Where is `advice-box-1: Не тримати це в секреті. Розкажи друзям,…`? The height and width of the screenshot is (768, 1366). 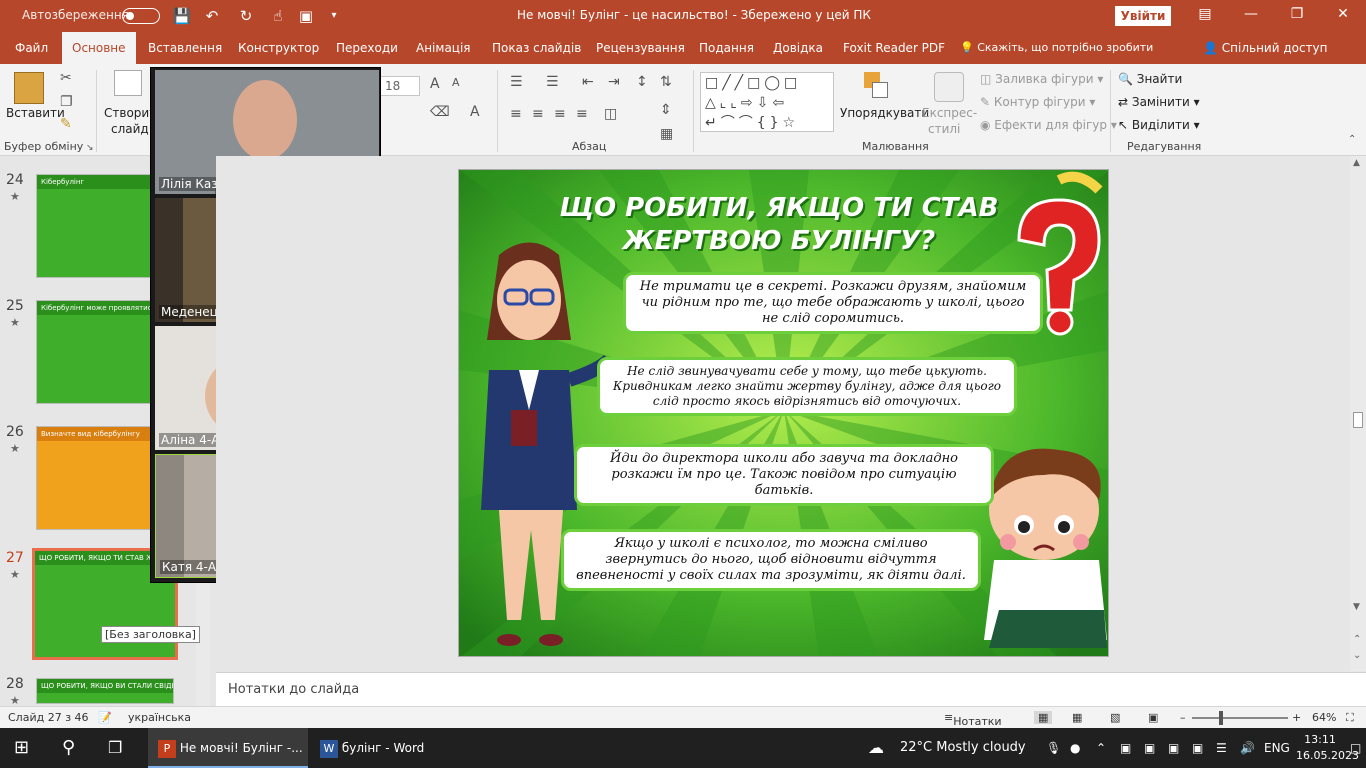
advice-box-1: Не тримати це в секреті. Розкажи друзям,… is located at coordinates (833, 303).